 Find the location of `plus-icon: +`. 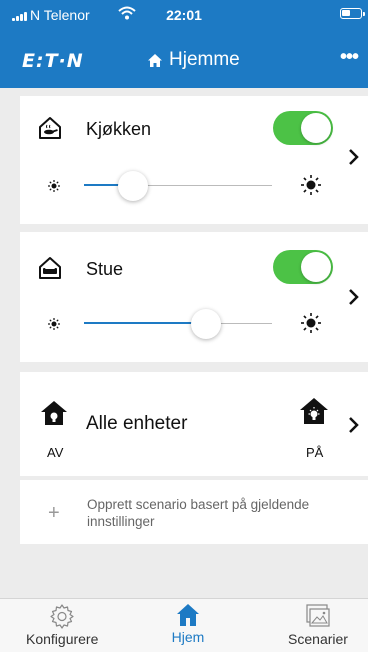

plus-icon: + is located at coordinates (54, 513).